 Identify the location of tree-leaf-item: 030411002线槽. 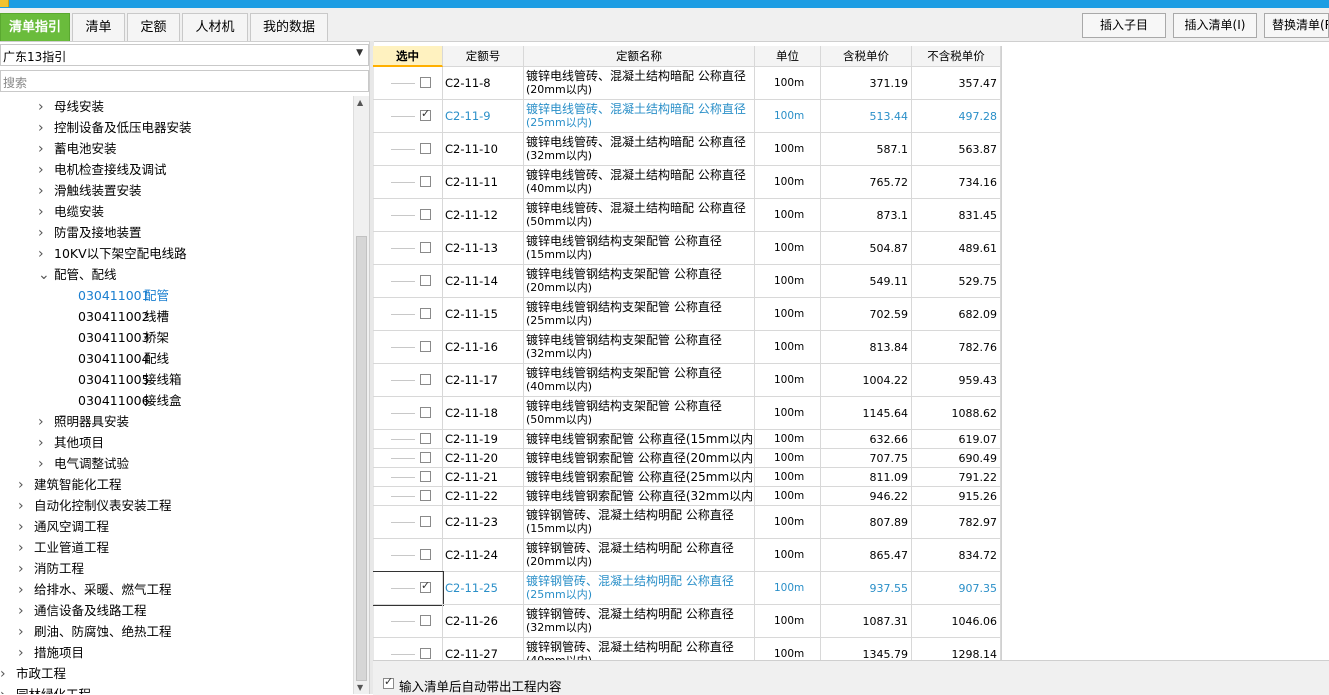
(123, 316).